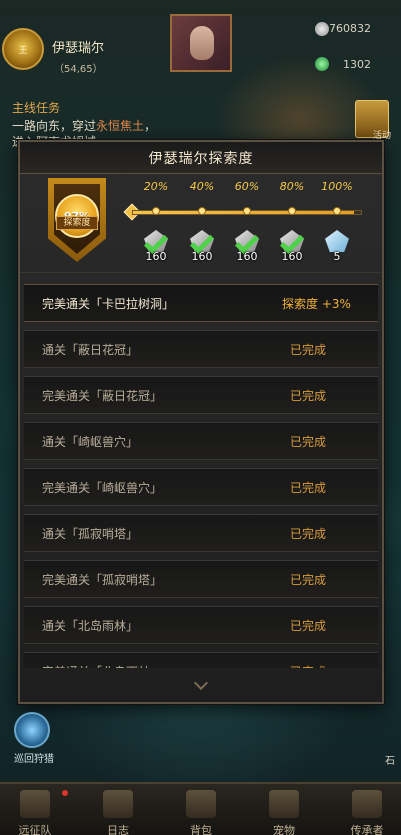  What do you see at coordinates (367, 829) in the screenshot?
I see `nav-label: 传承者` at bounding box center [367, 829].